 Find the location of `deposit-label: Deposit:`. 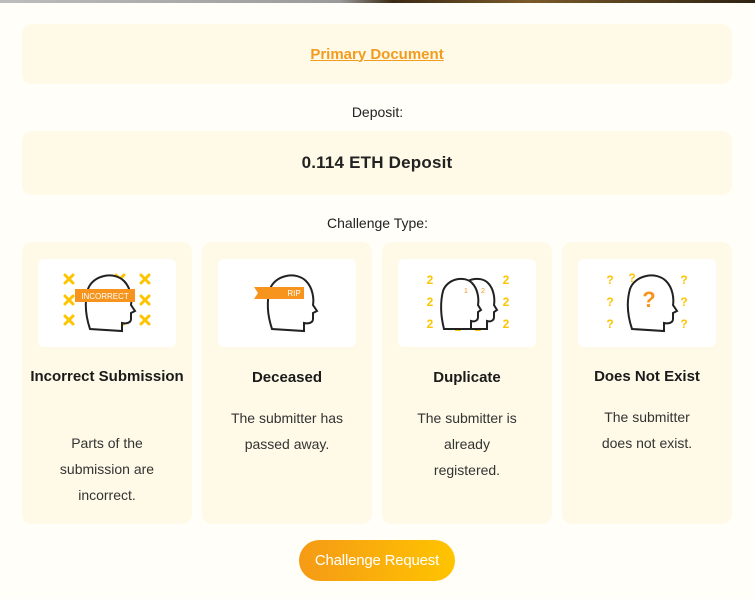

deposit-label: Deposit: is located at coordinates (377, 112).